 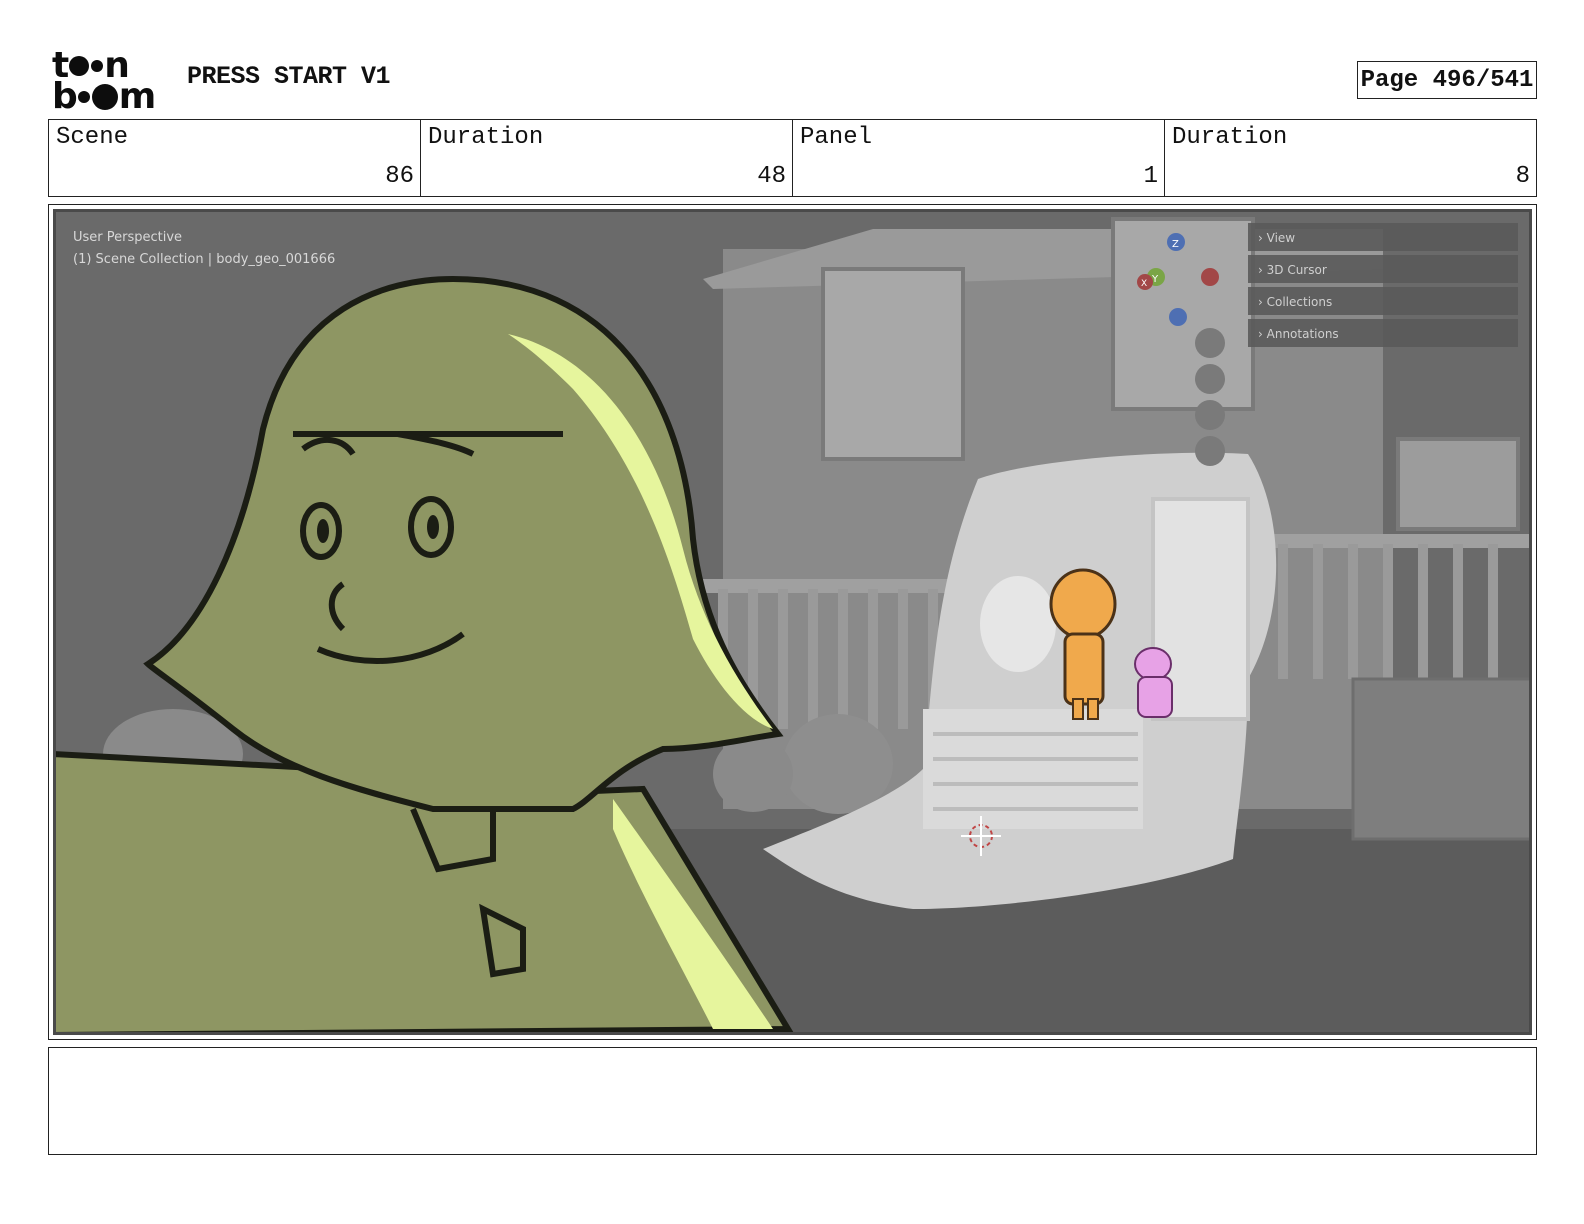 What do you see at coordinates (1298, 334) in the screenshot?
I see `menu-annotations: › Annotations` at bounding box center [1298, 334].